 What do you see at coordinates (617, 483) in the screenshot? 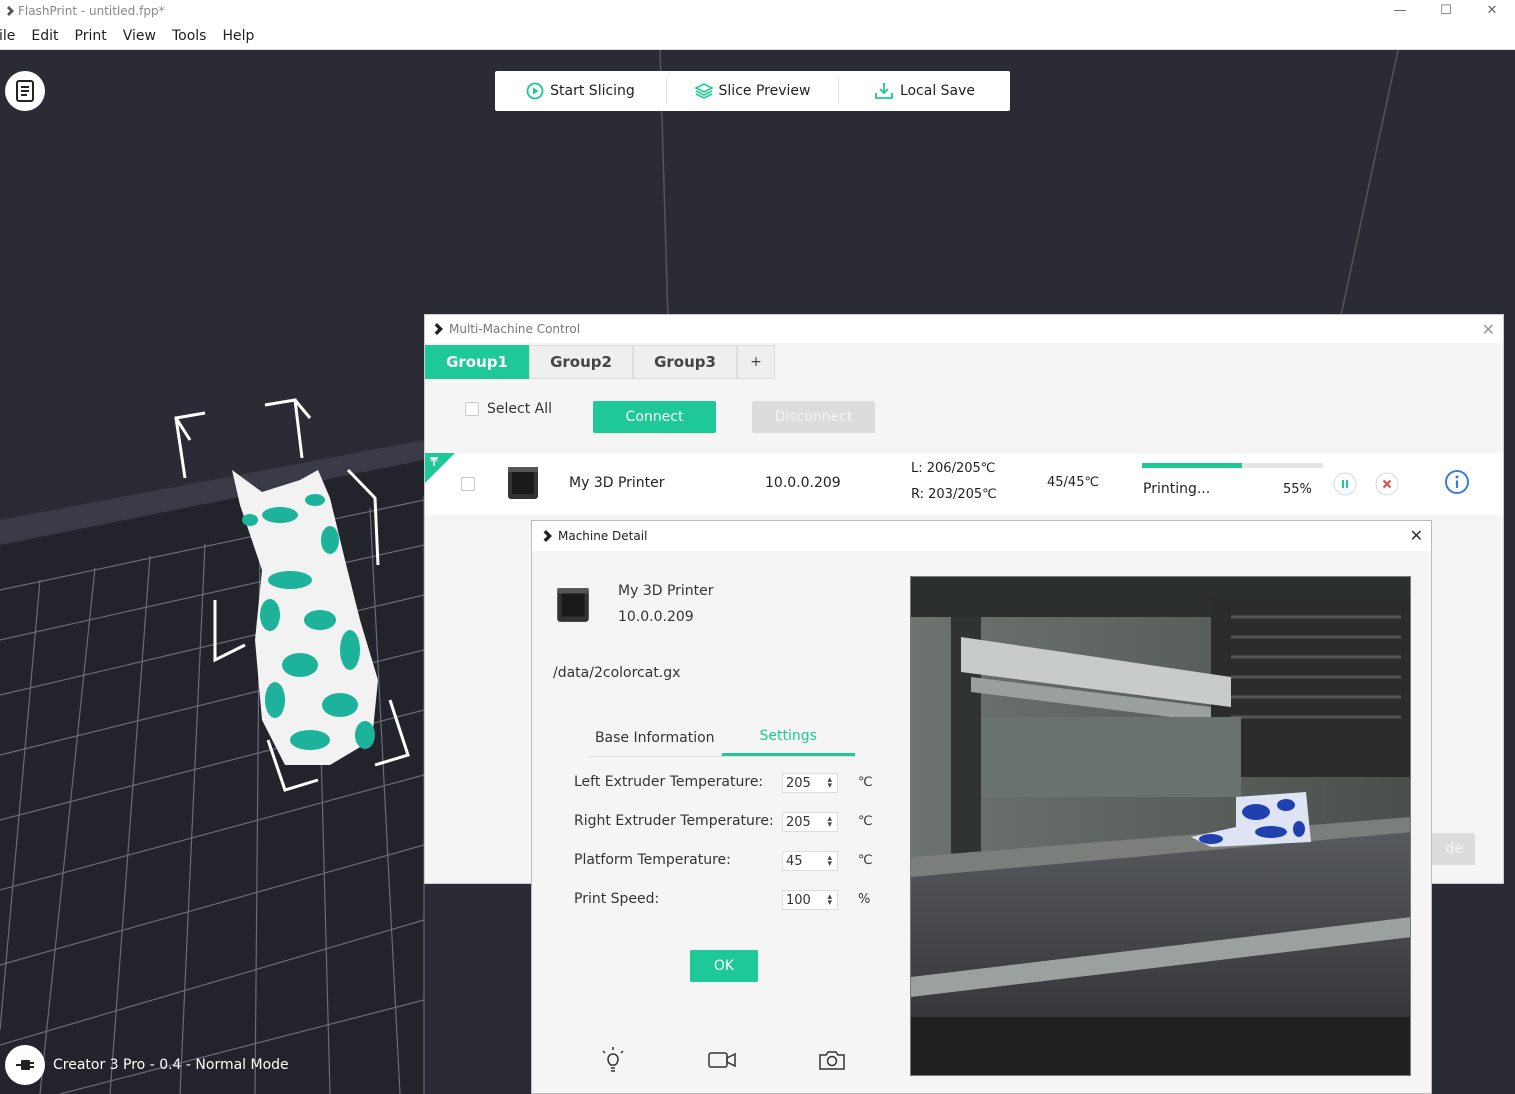
I see `machine-name: My 3D Printer` at bounding box center [617, 483].